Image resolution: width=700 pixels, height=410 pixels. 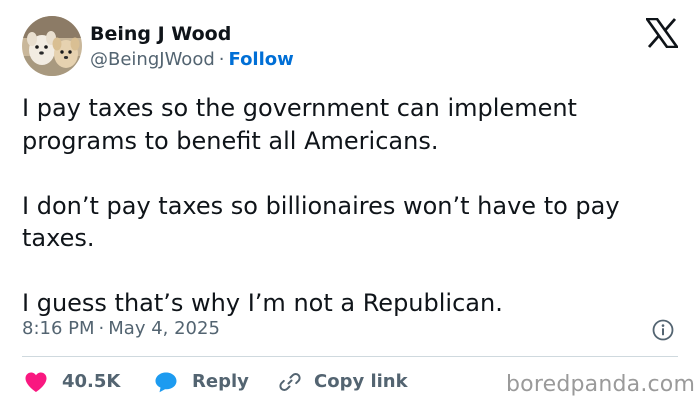 I want to click on display-name: Being J Wood, so click(x=160, y=34).